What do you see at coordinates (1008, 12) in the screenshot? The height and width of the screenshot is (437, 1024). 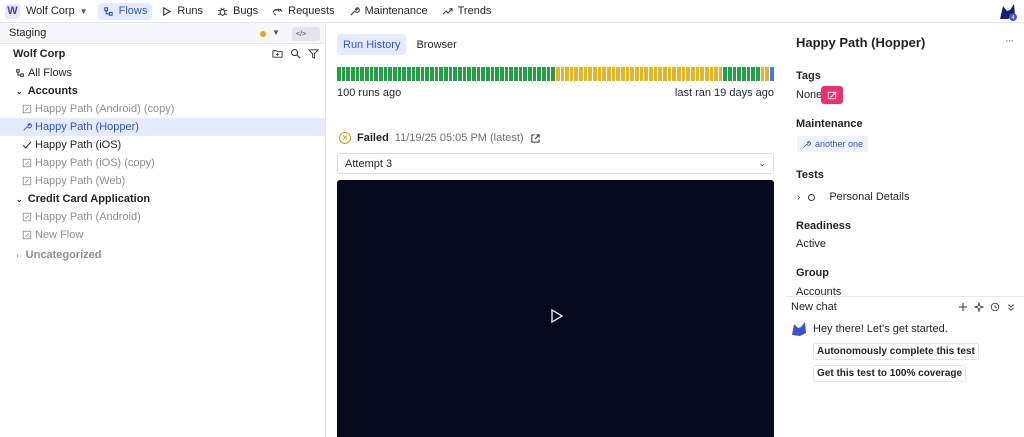 I see `wolf-avatar-icon: 4` at bounding box center [1008, 12].